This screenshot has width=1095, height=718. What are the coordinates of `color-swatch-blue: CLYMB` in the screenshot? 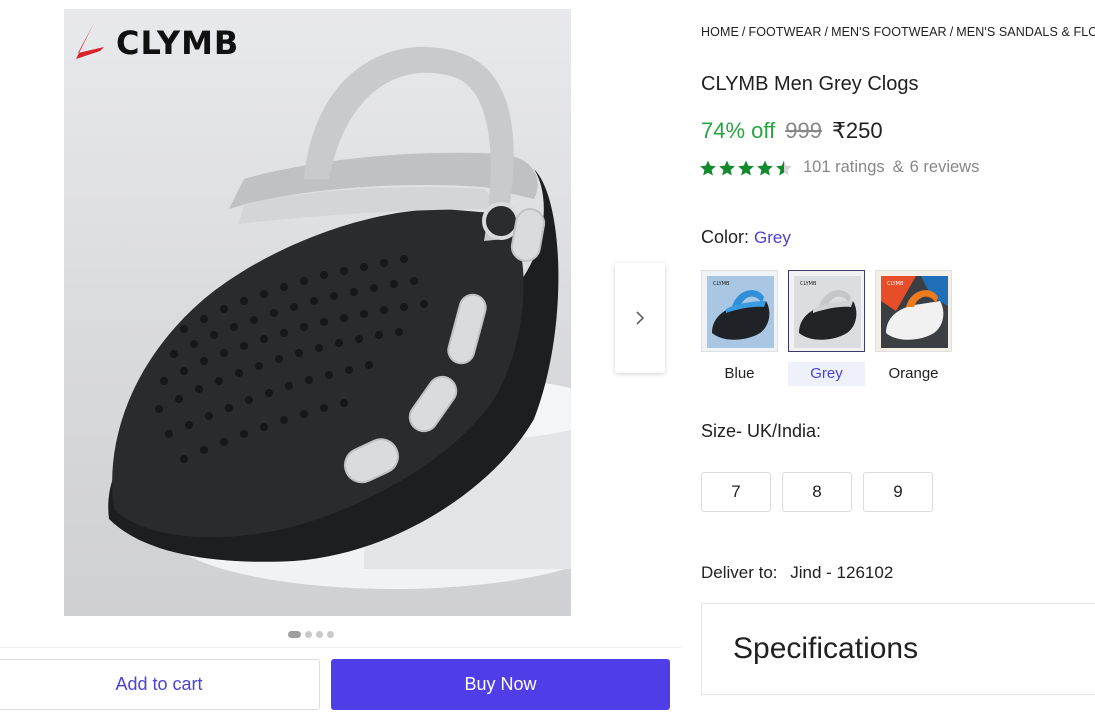 It's located at (739, 311).